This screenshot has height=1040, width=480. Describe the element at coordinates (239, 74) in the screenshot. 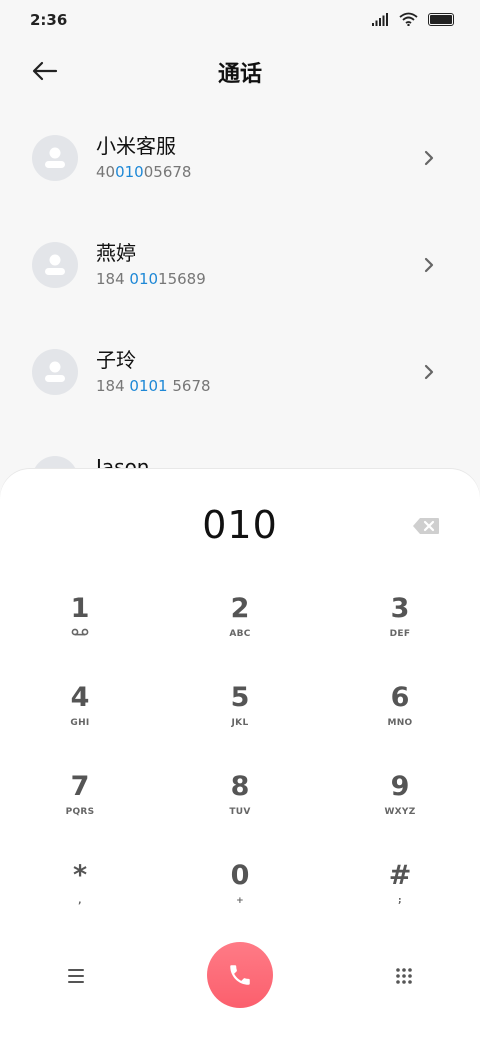

I see `page-title: 通话` at that location.